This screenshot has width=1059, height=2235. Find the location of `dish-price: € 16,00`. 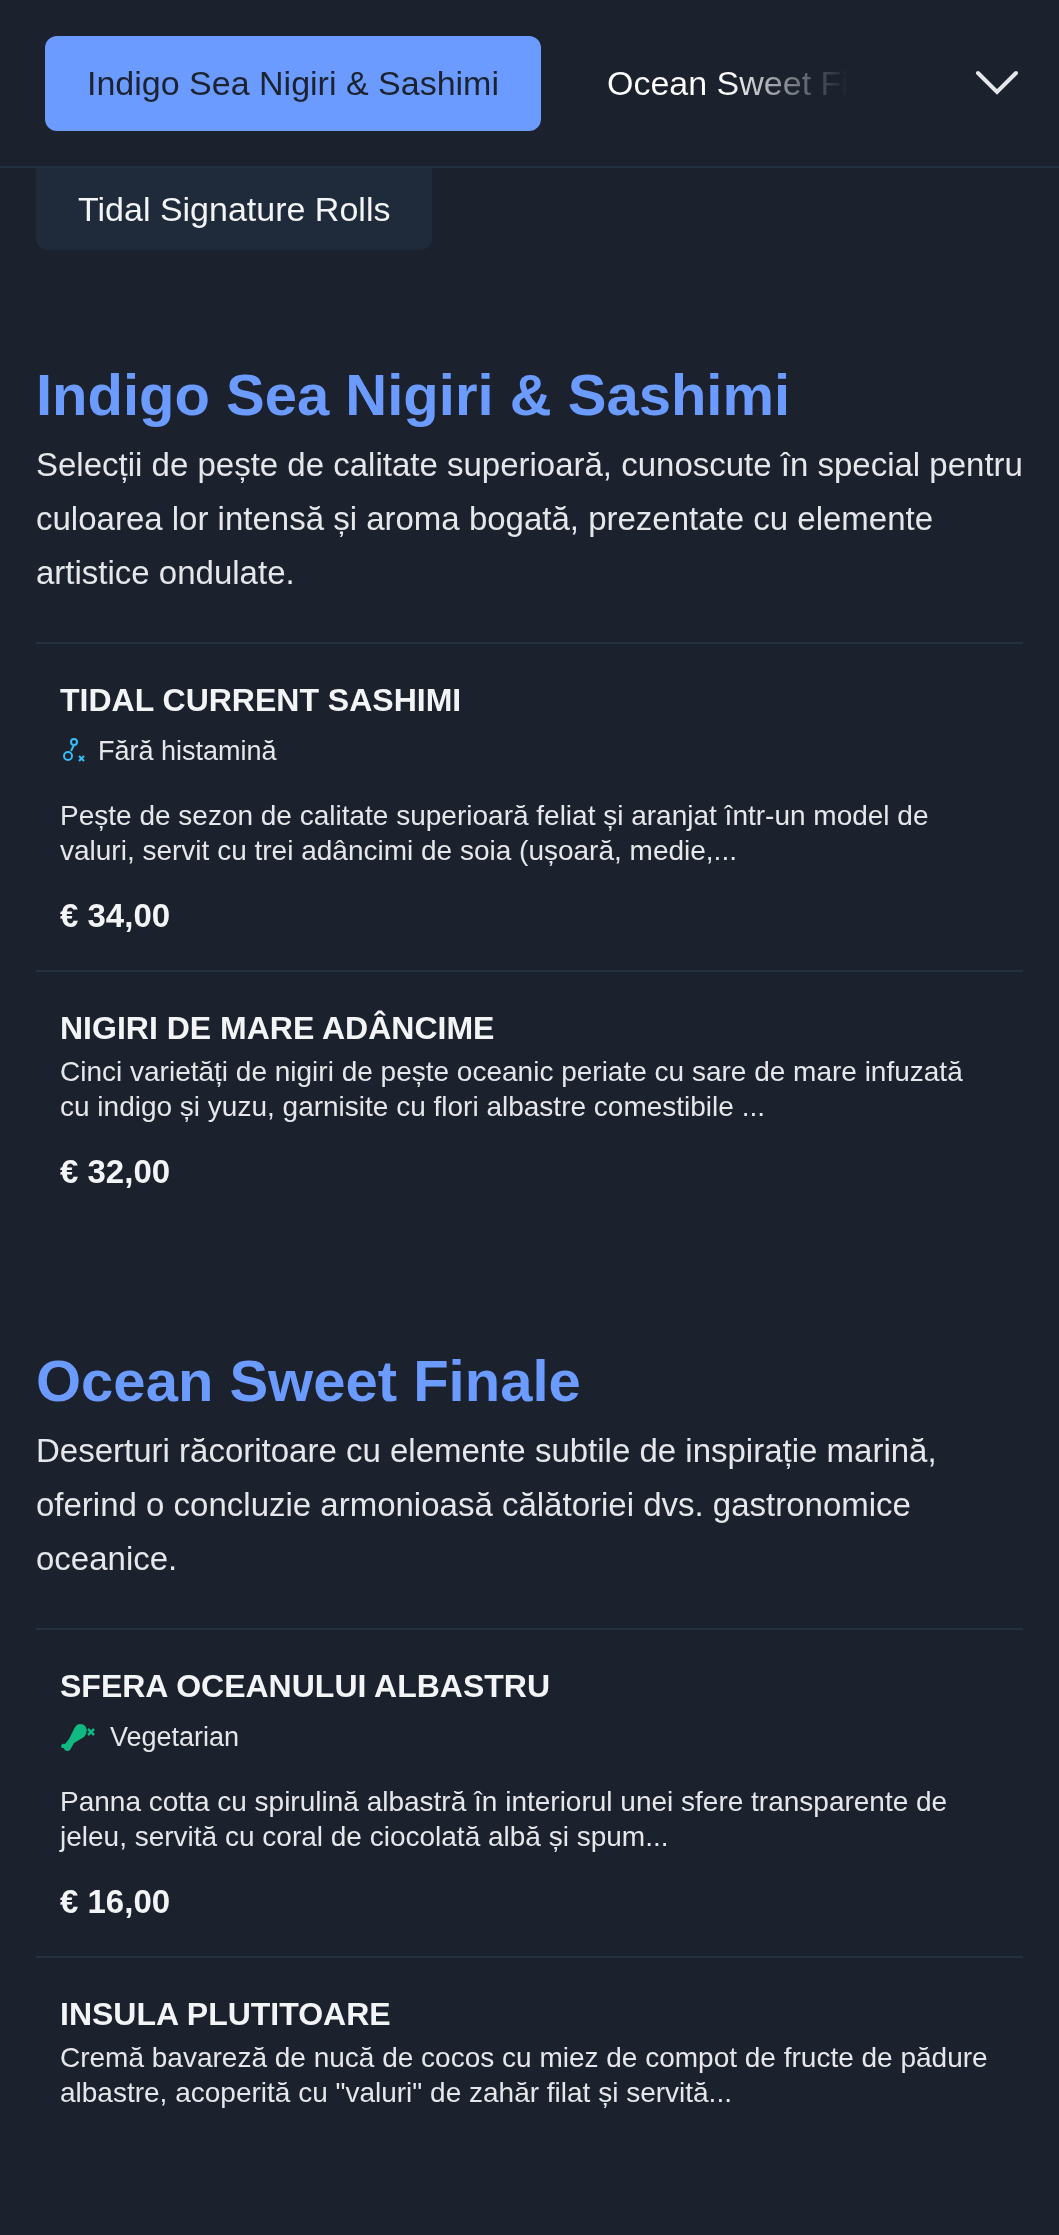

dish-price: € 16,00 is located at coordinates (116, 1902).